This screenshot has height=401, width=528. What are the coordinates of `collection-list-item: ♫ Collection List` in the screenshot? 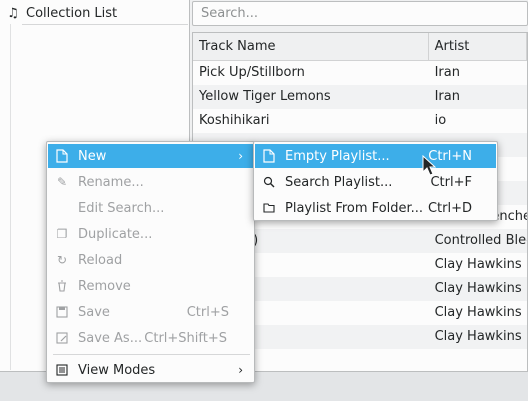 It's located at (61, 13).